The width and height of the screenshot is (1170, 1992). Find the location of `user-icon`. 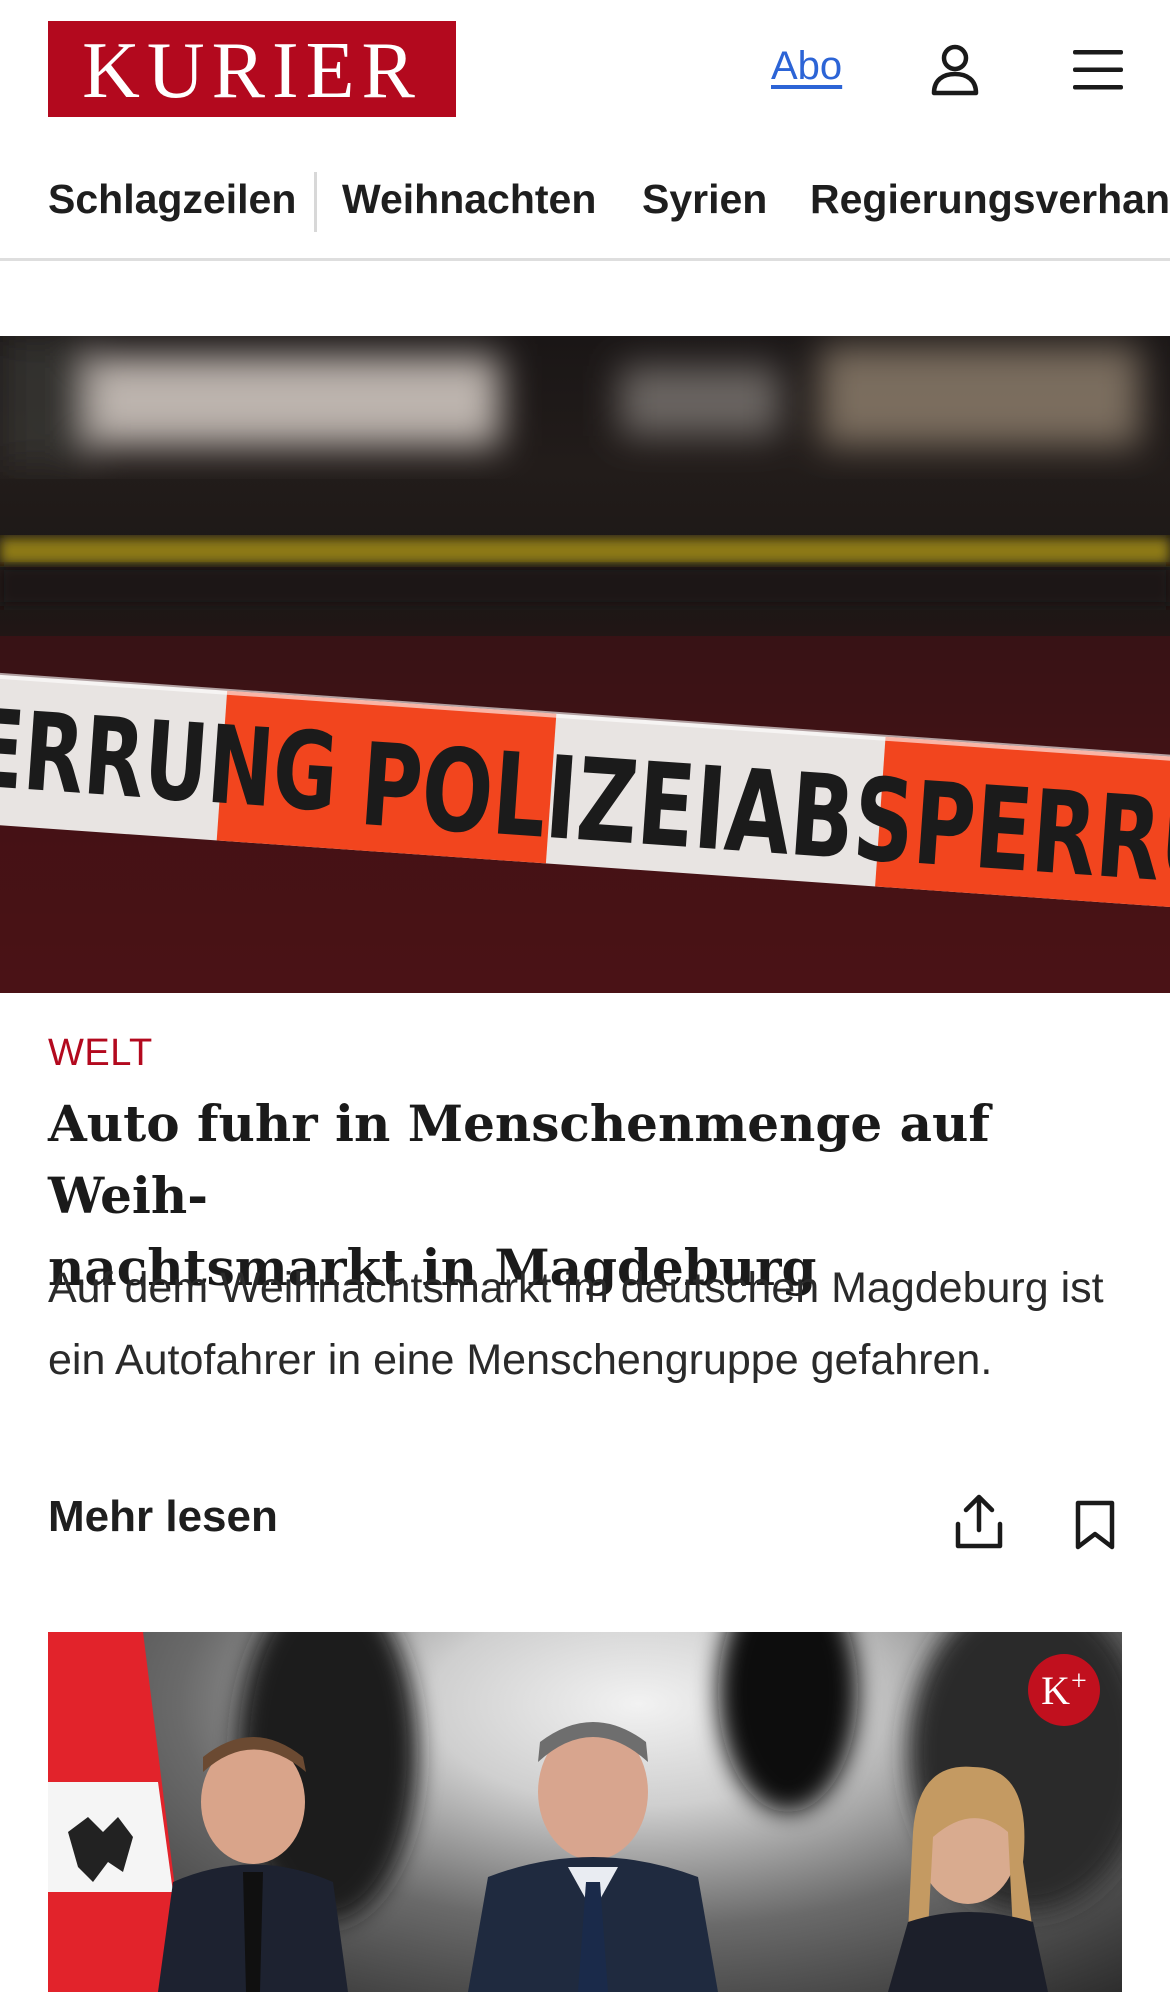

user-icon is located at coordinates (955, 70).